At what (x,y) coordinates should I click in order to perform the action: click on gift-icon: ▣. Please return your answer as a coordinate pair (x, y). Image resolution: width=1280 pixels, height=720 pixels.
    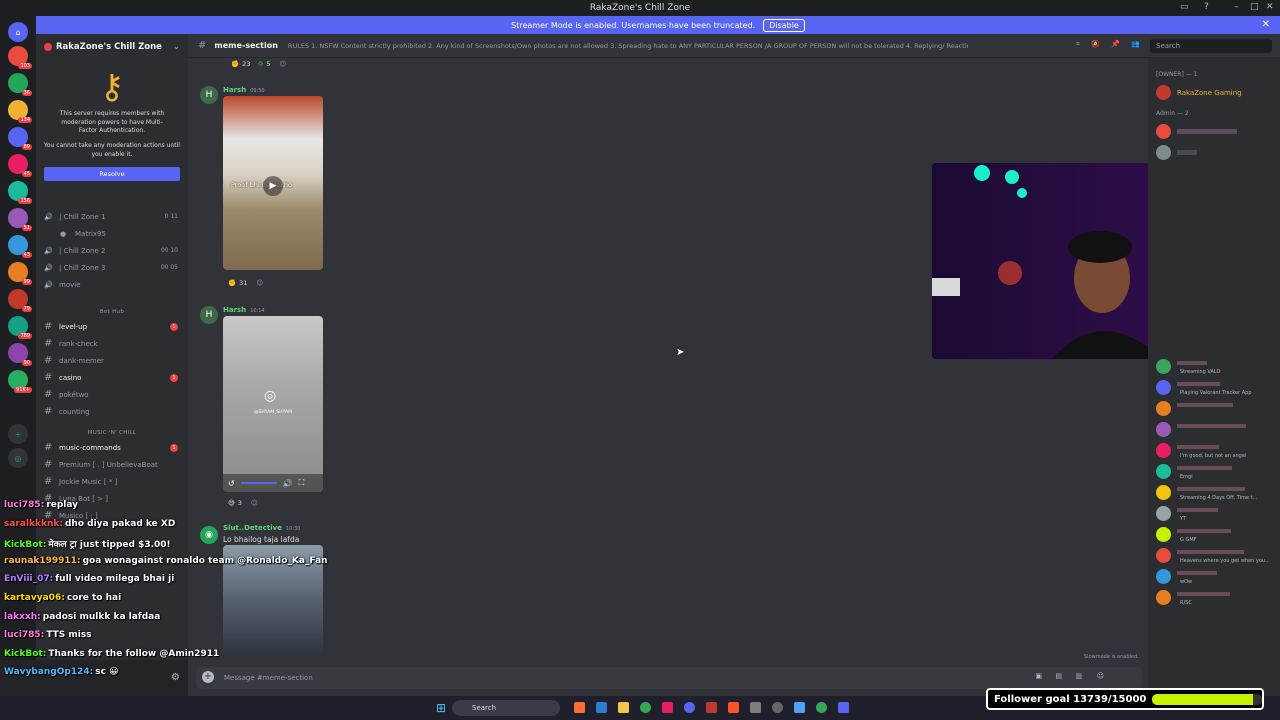
    Looking at the image, I should click on (1038, 676).